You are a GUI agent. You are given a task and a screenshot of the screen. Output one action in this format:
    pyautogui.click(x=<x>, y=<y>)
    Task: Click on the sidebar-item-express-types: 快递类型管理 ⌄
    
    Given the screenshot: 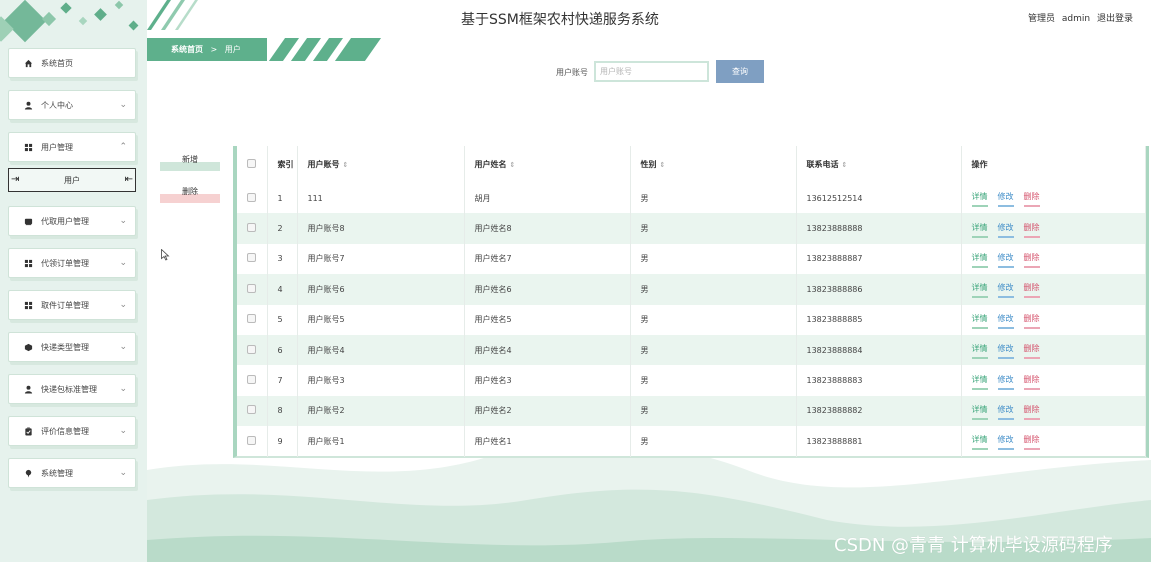 What is the action you would take?
    pyautogui.click(x=72, y=347)
    